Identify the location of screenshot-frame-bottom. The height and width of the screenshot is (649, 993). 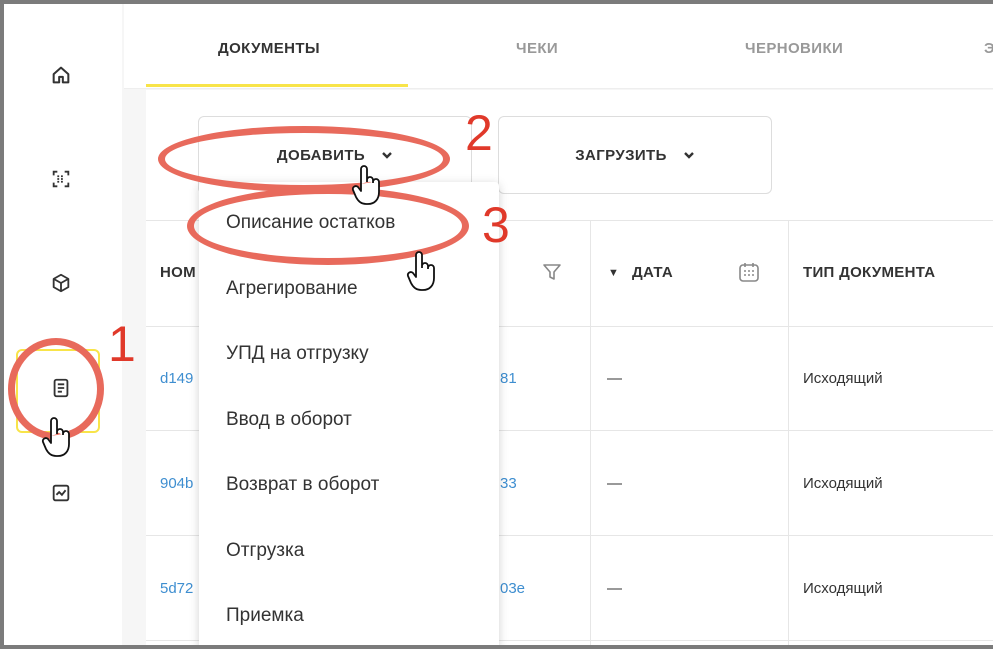
(496, 647).